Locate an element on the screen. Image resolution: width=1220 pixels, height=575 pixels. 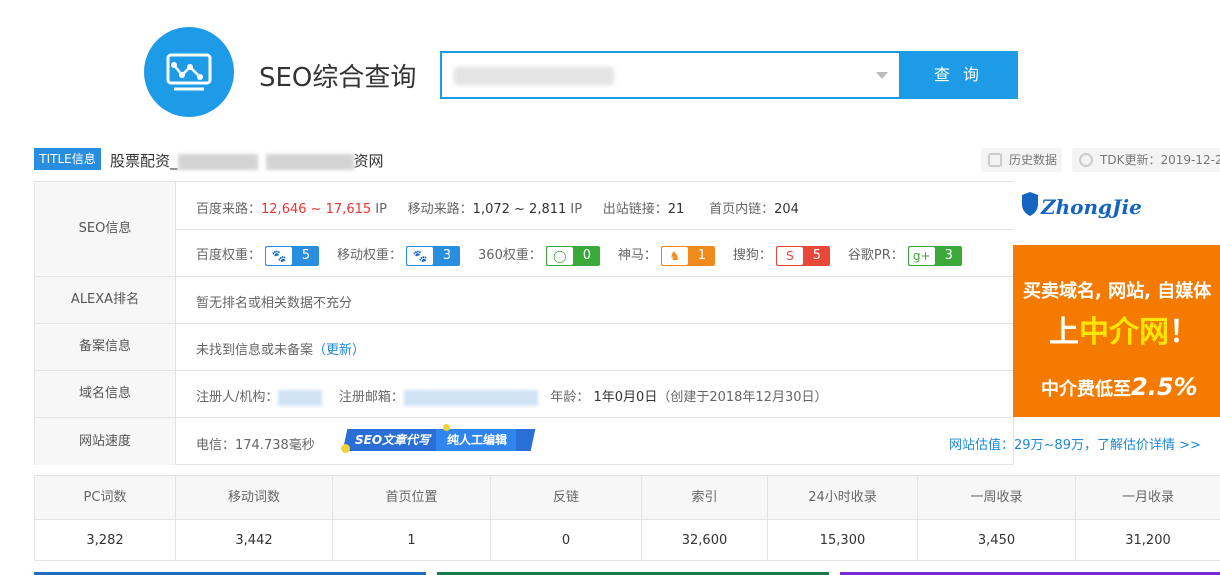
ad-line2-a: 上 is located at coordinates (1064, 332).